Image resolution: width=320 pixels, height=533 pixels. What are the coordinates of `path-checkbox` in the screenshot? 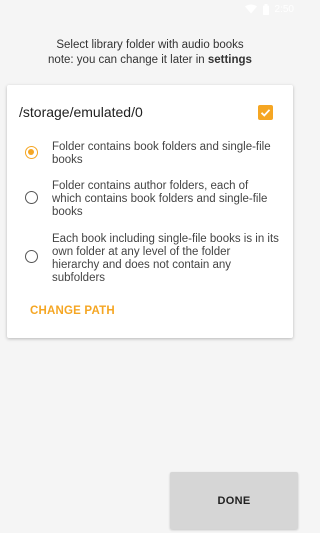 It's located at (265, 112).